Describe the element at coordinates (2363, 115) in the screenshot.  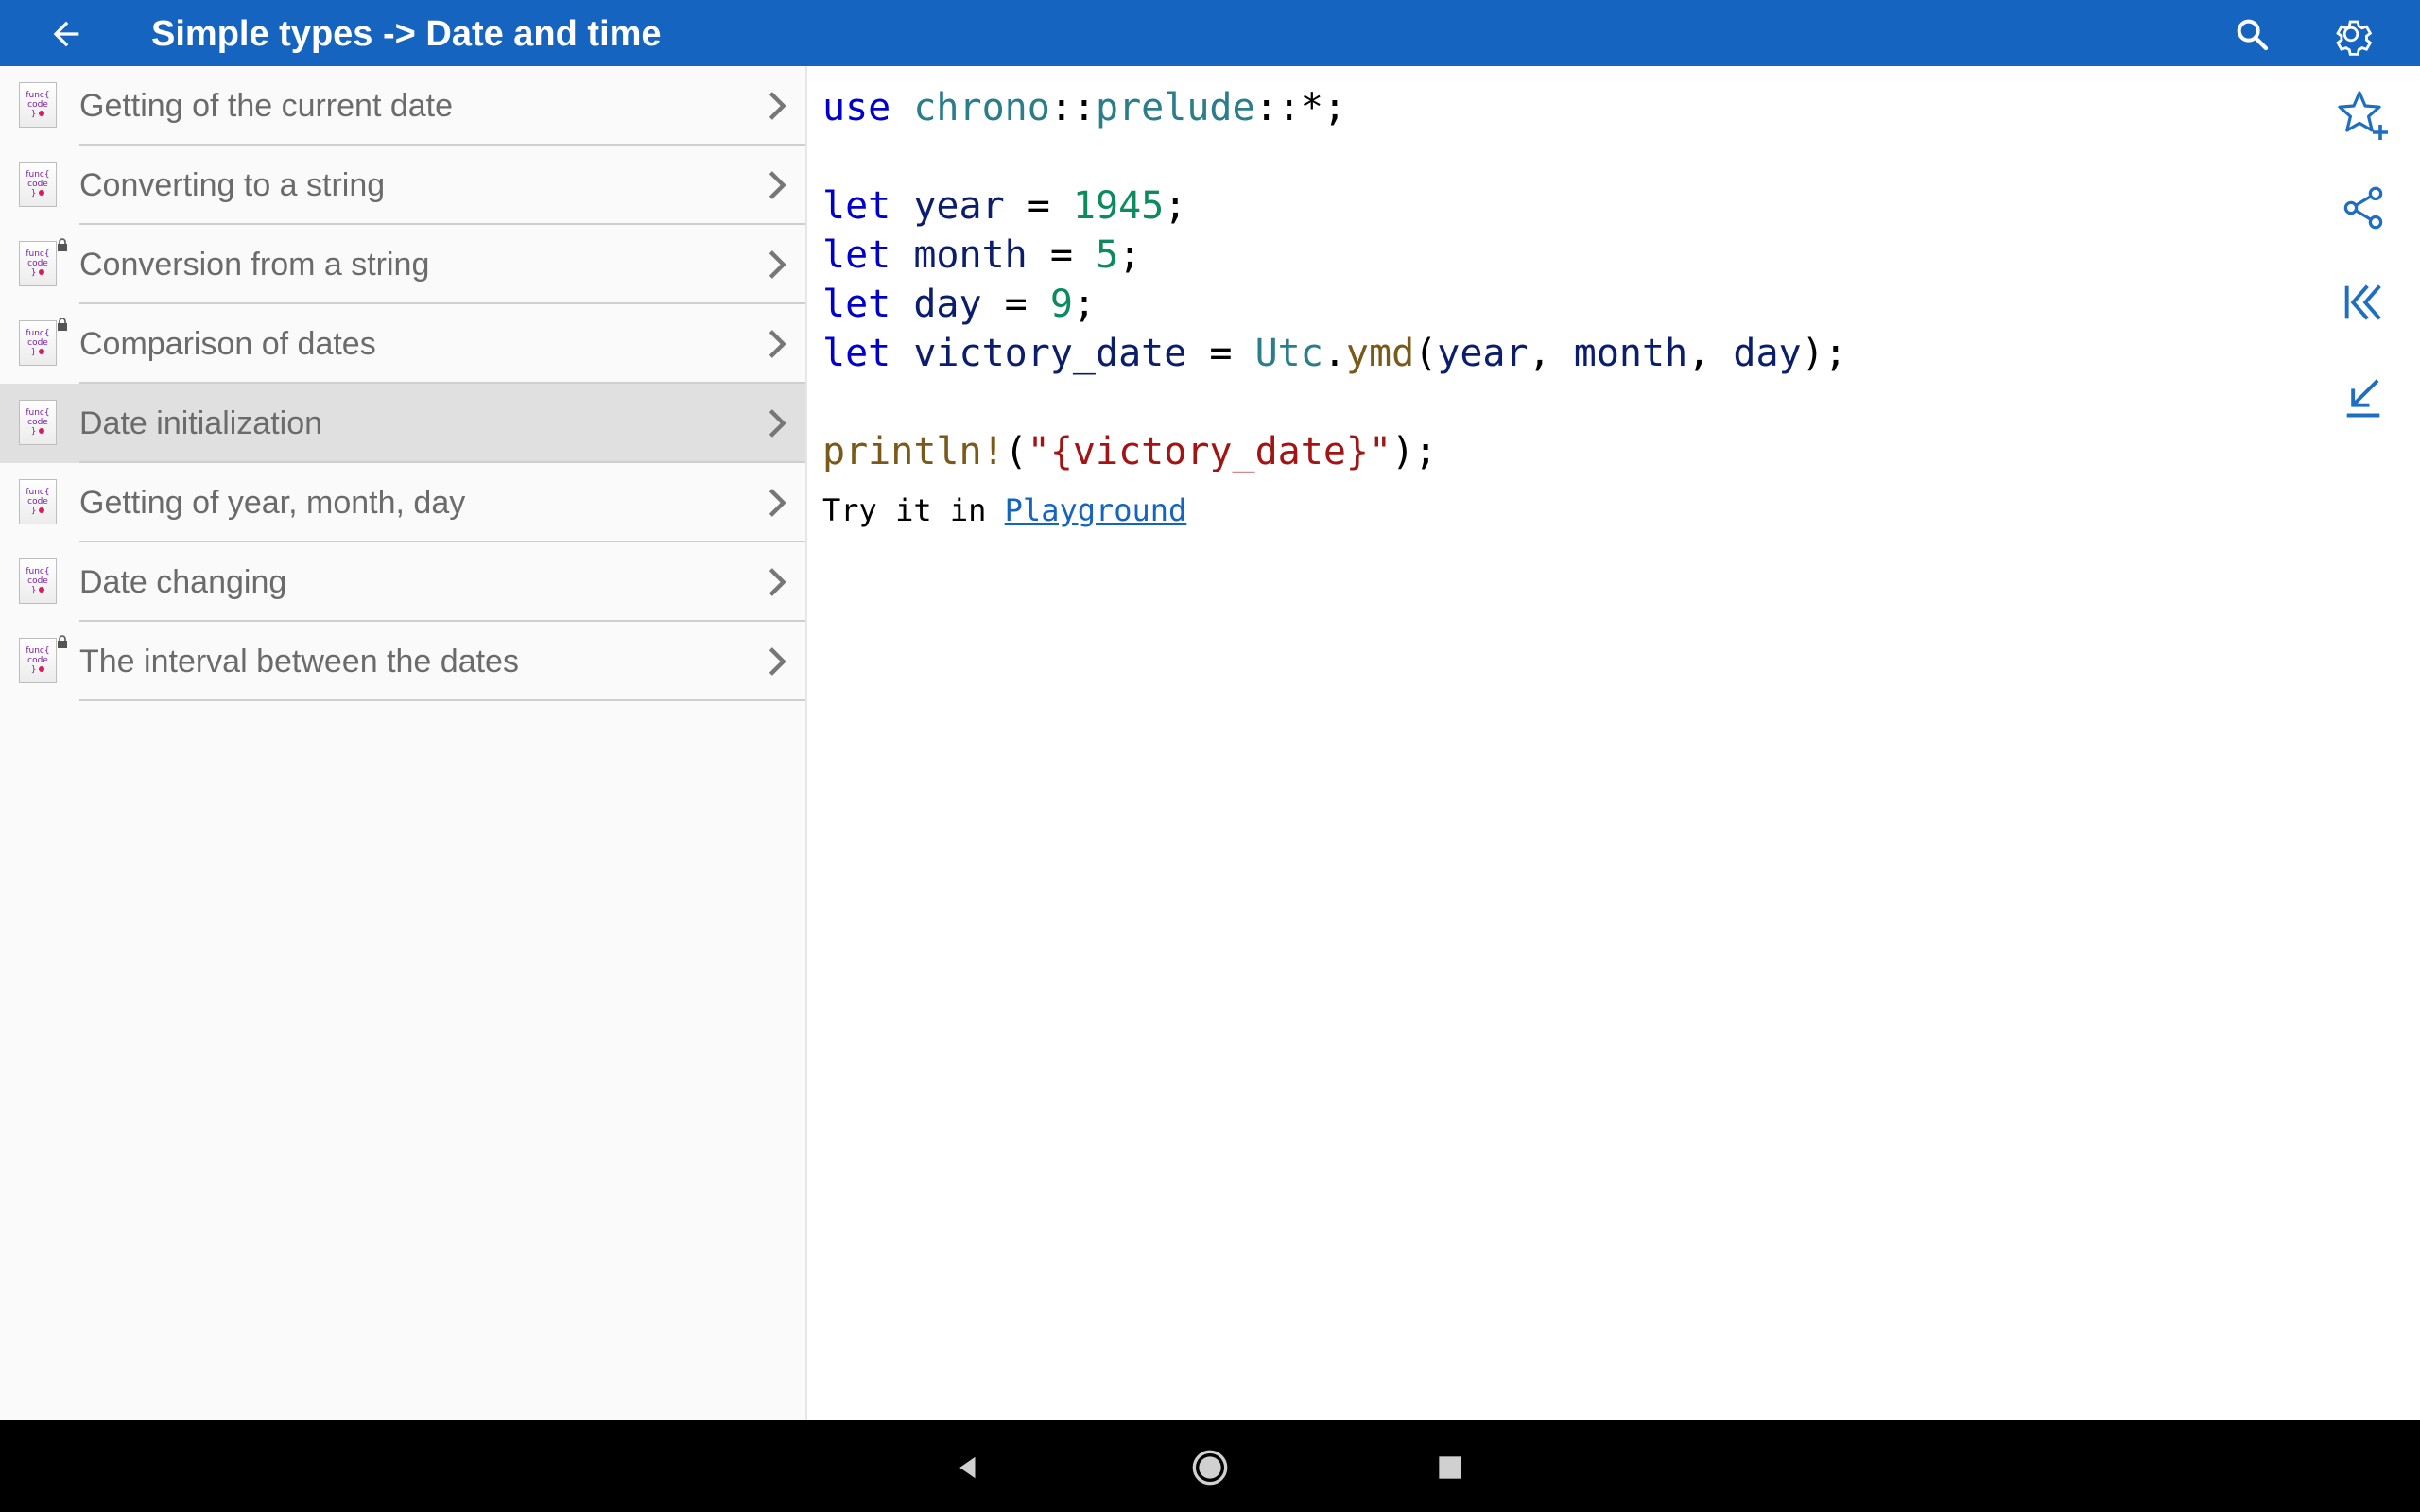
I see `star-plus-icon` at that location.